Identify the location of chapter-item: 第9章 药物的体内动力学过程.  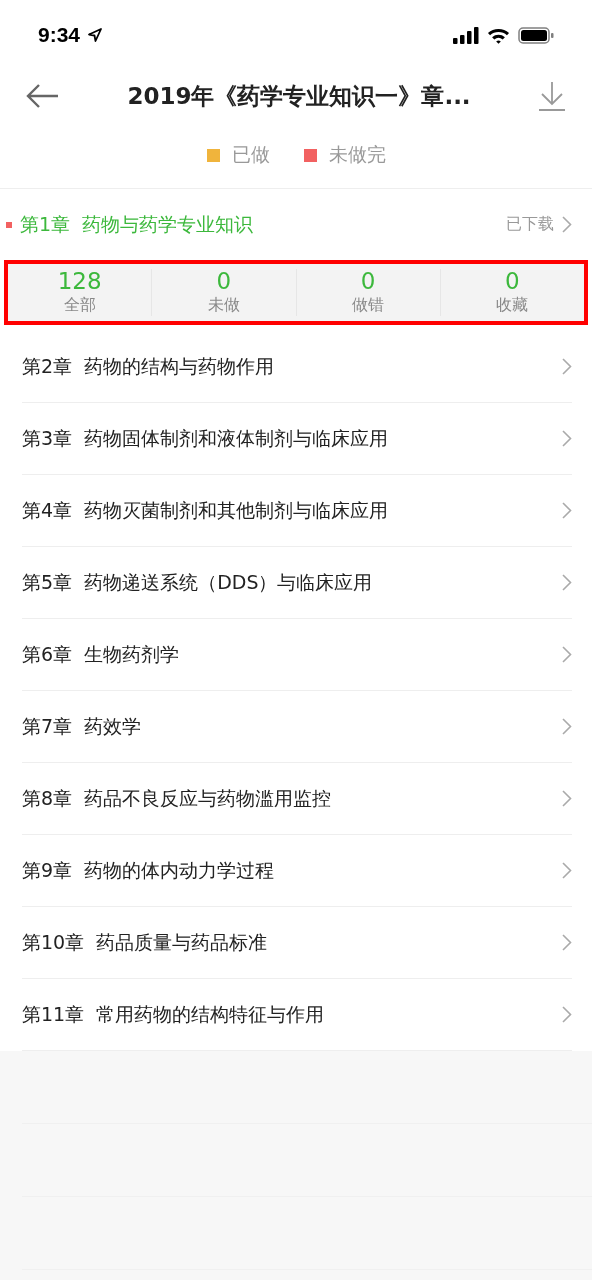
(288, 870).